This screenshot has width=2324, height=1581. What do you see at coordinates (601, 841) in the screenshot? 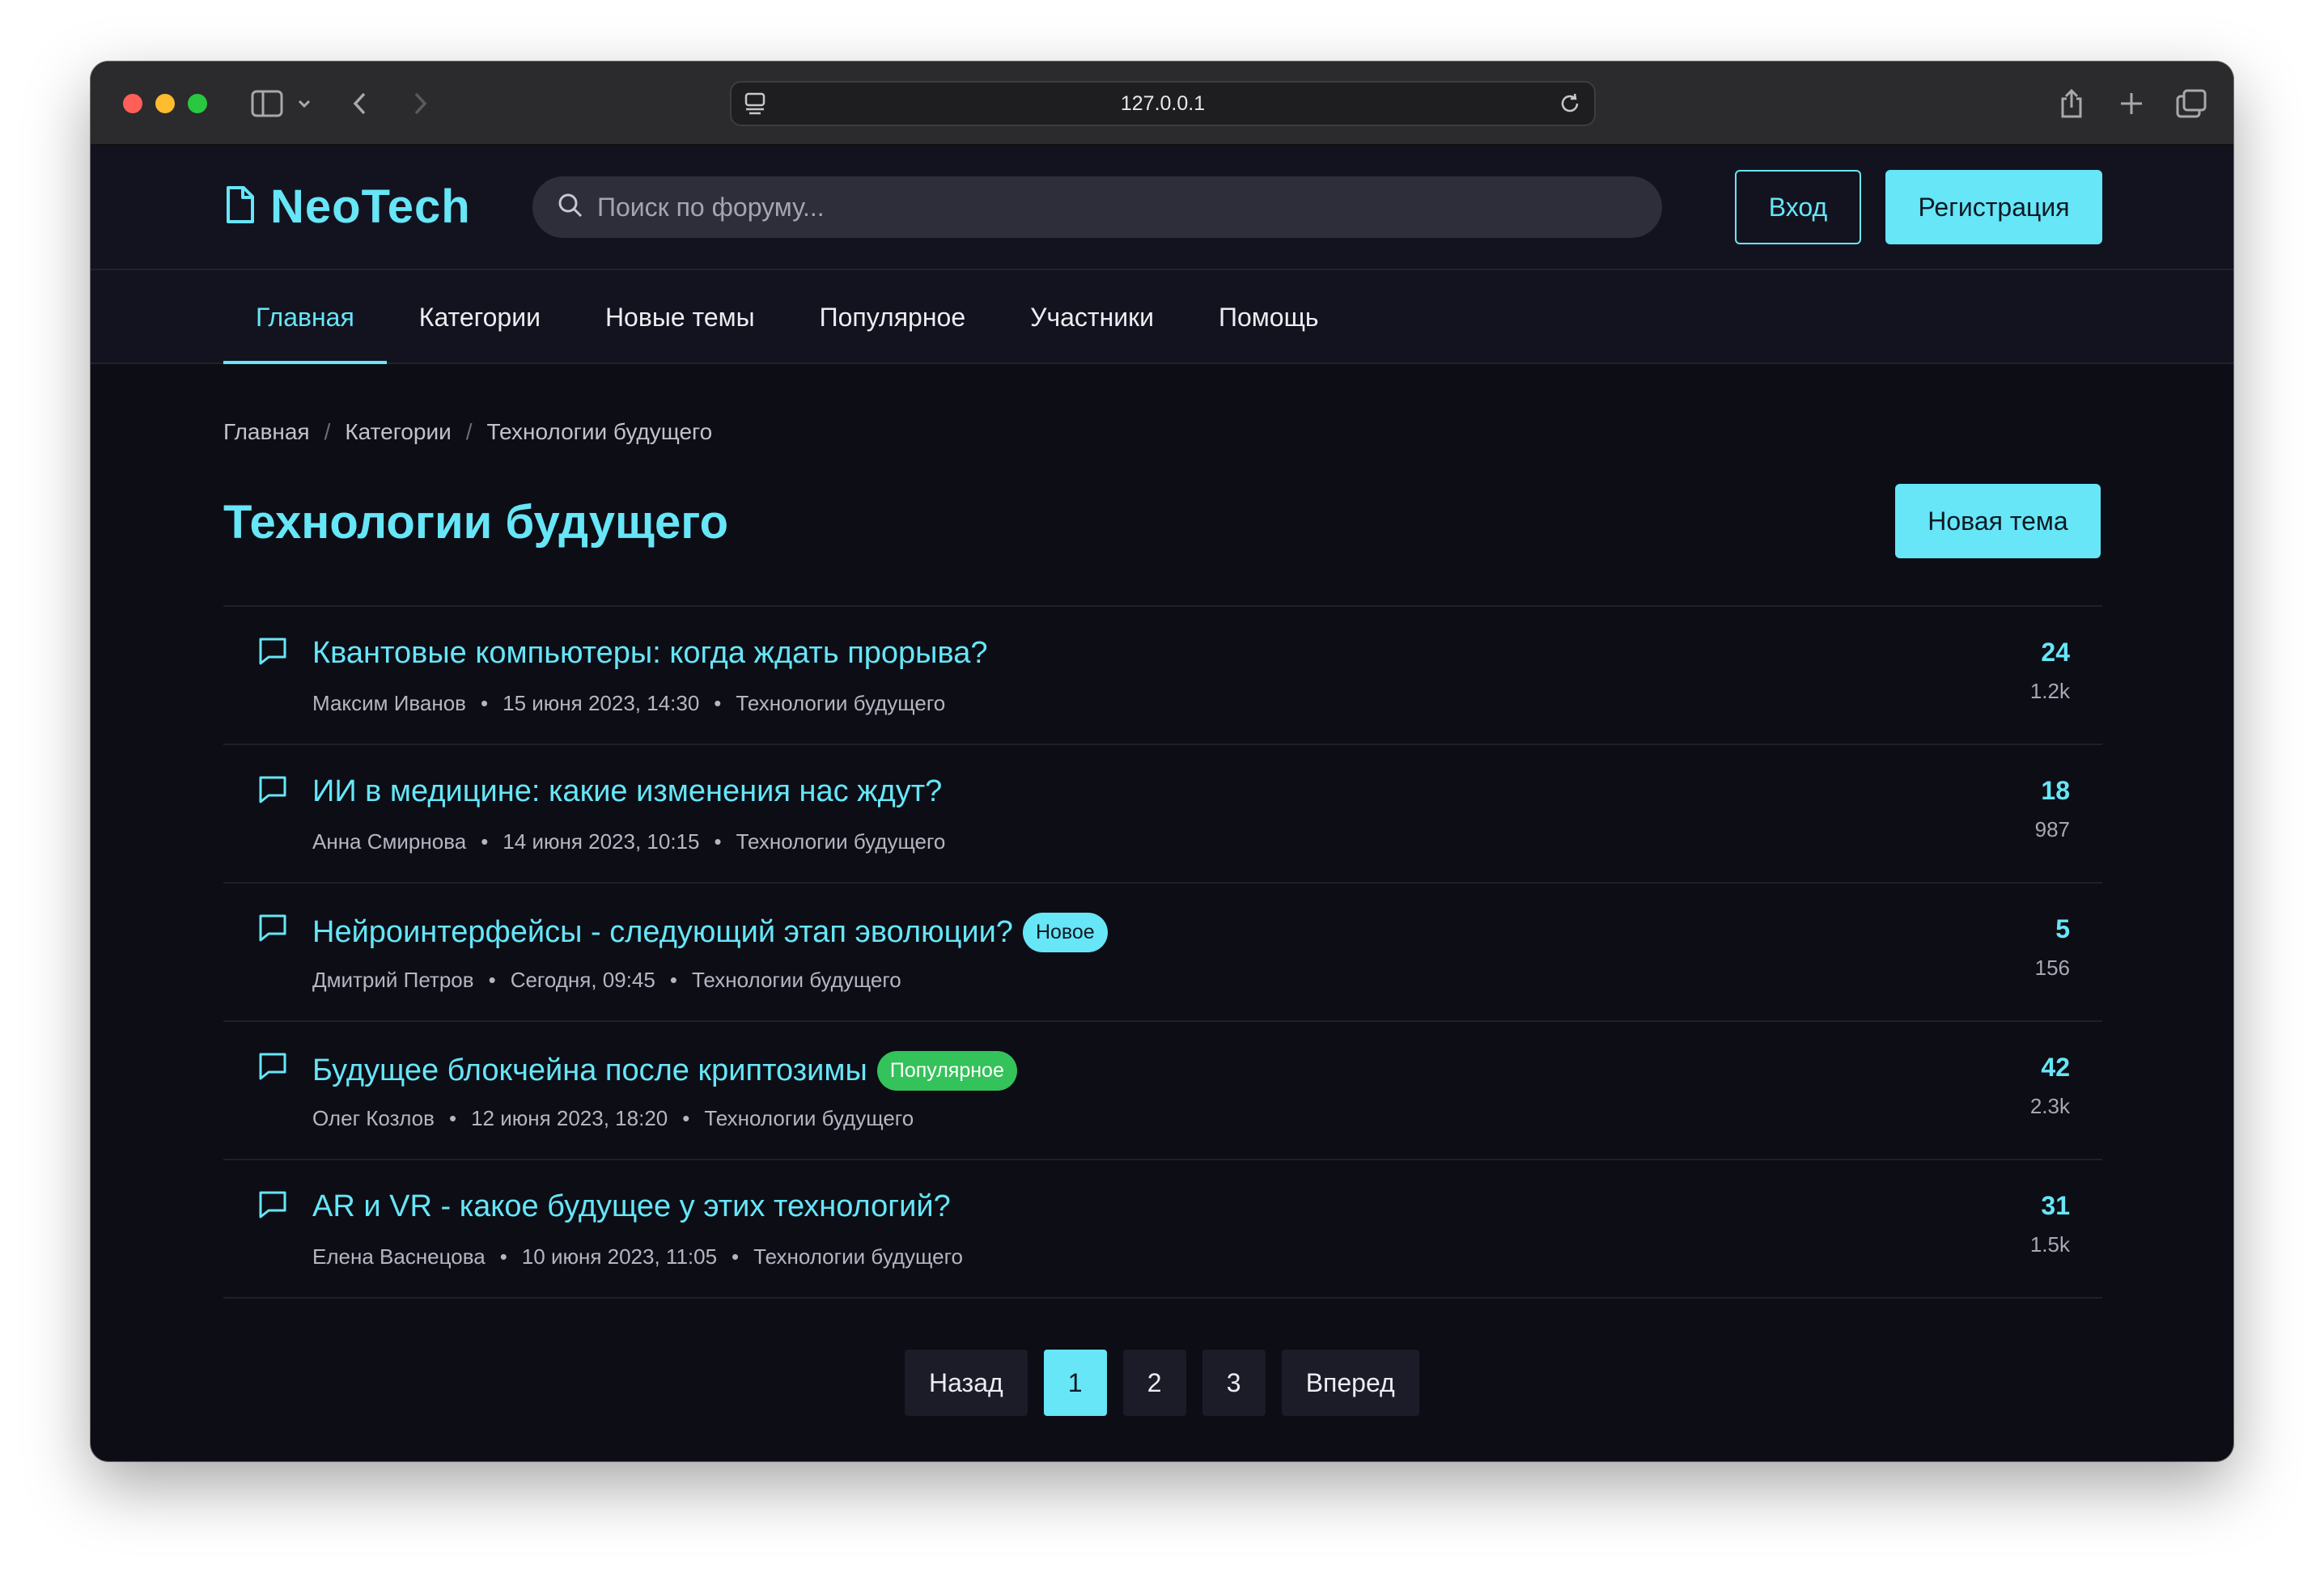
I see `topic-date: 14 июня 2023, 10:15` at bounding box center [601, 841].